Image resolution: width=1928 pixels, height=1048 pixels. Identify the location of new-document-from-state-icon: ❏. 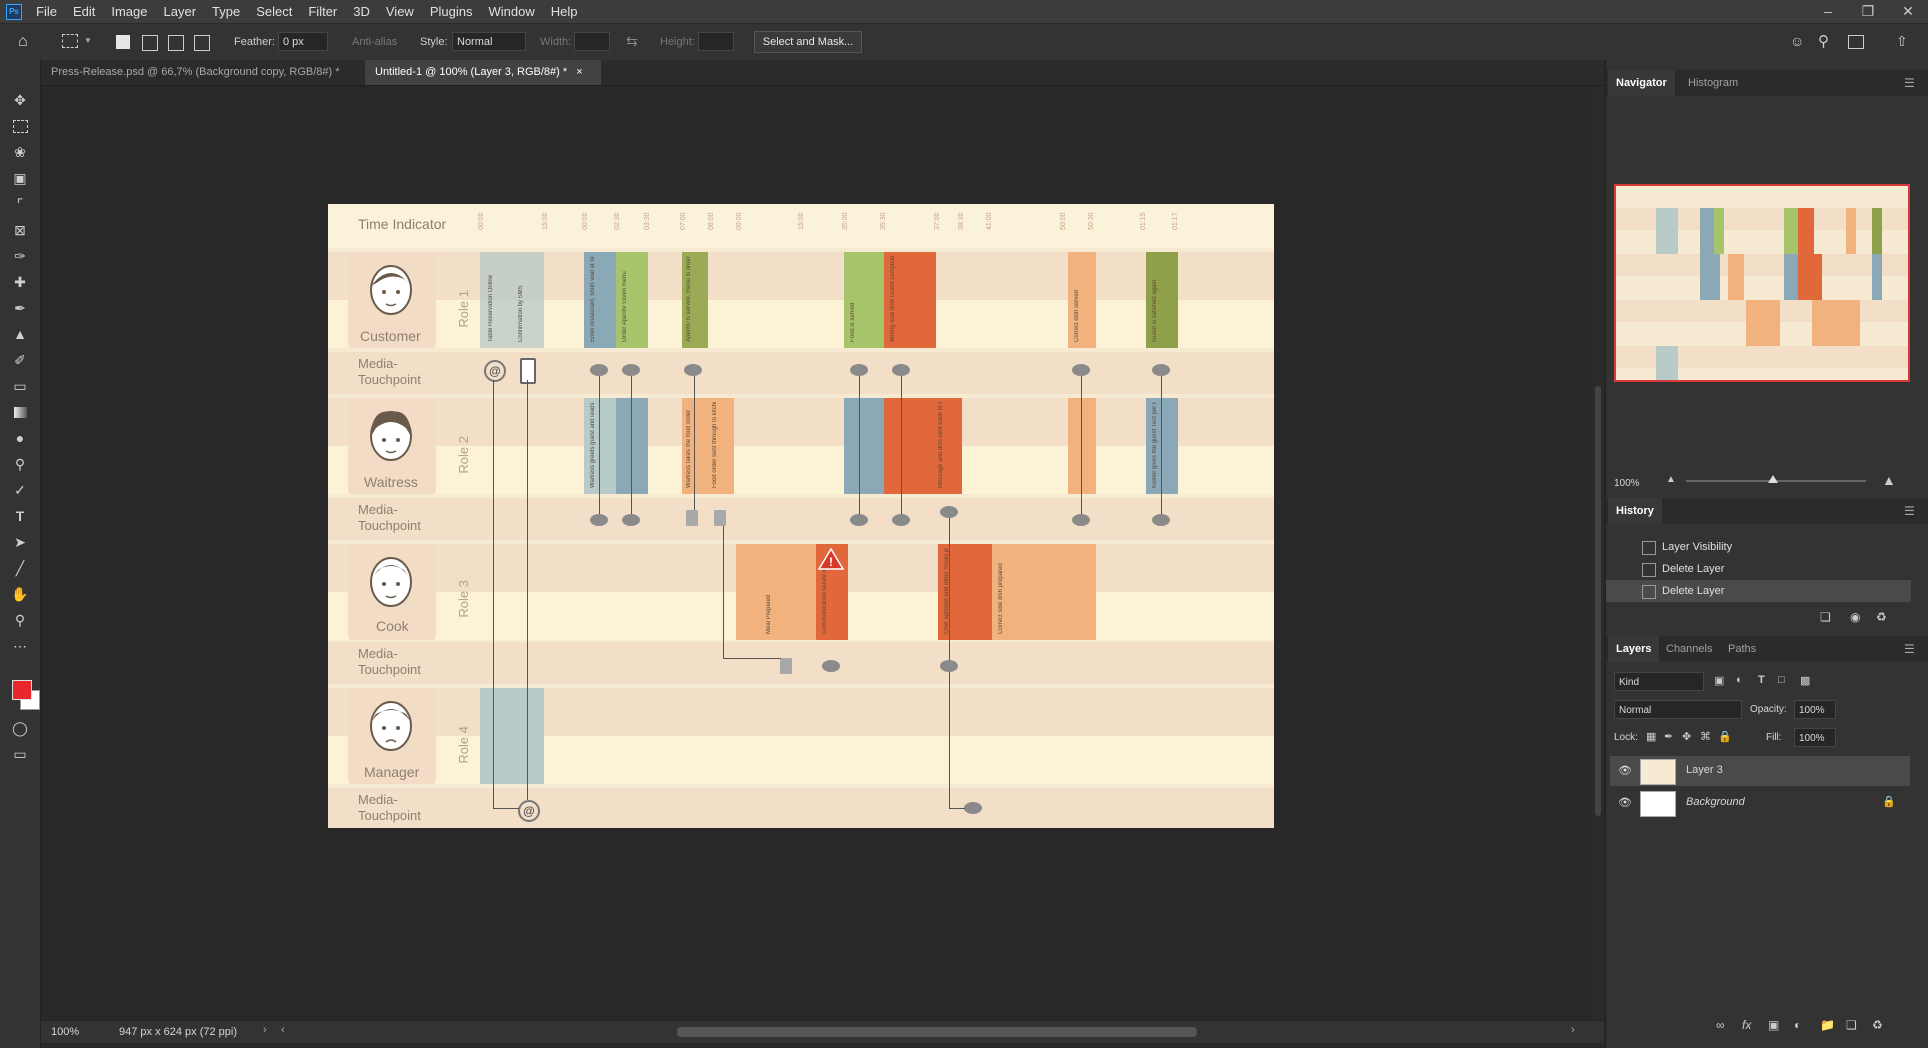
(1825, 617).